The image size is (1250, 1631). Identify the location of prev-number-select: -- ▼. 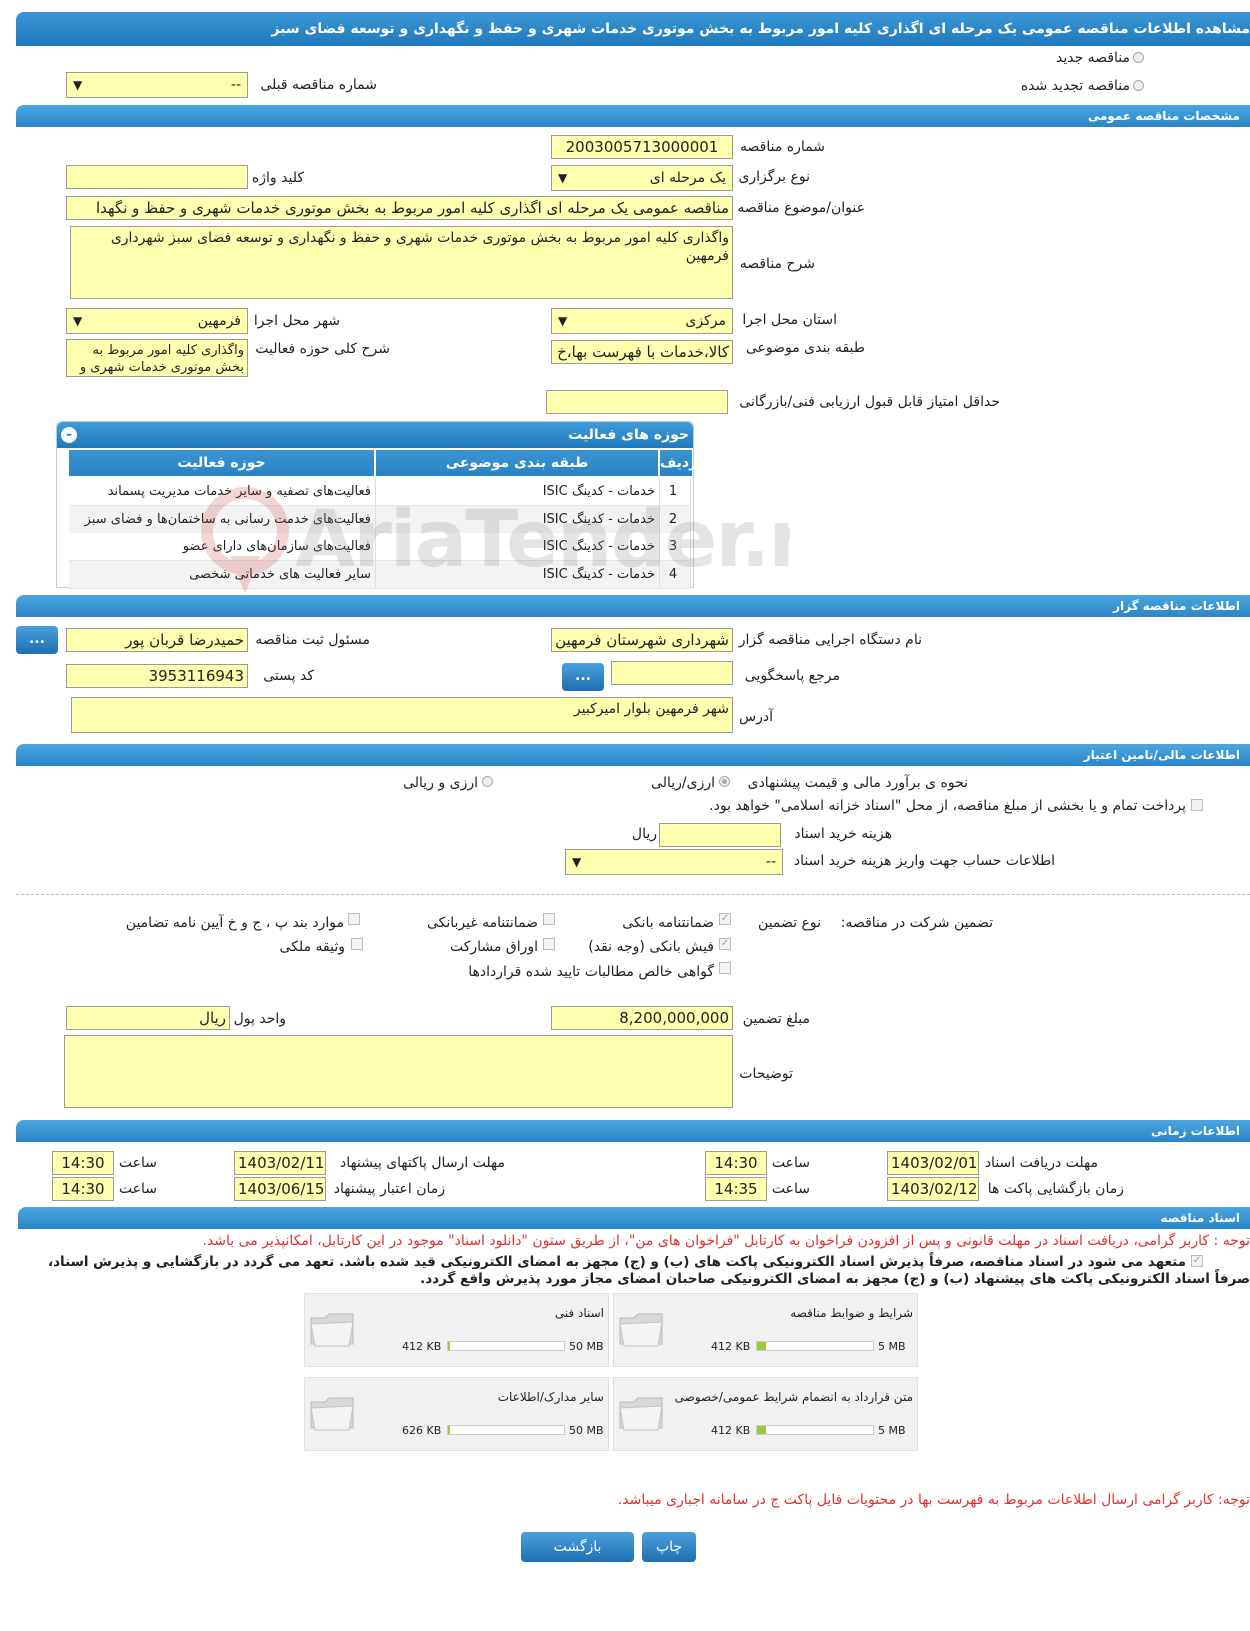
(157, 85).